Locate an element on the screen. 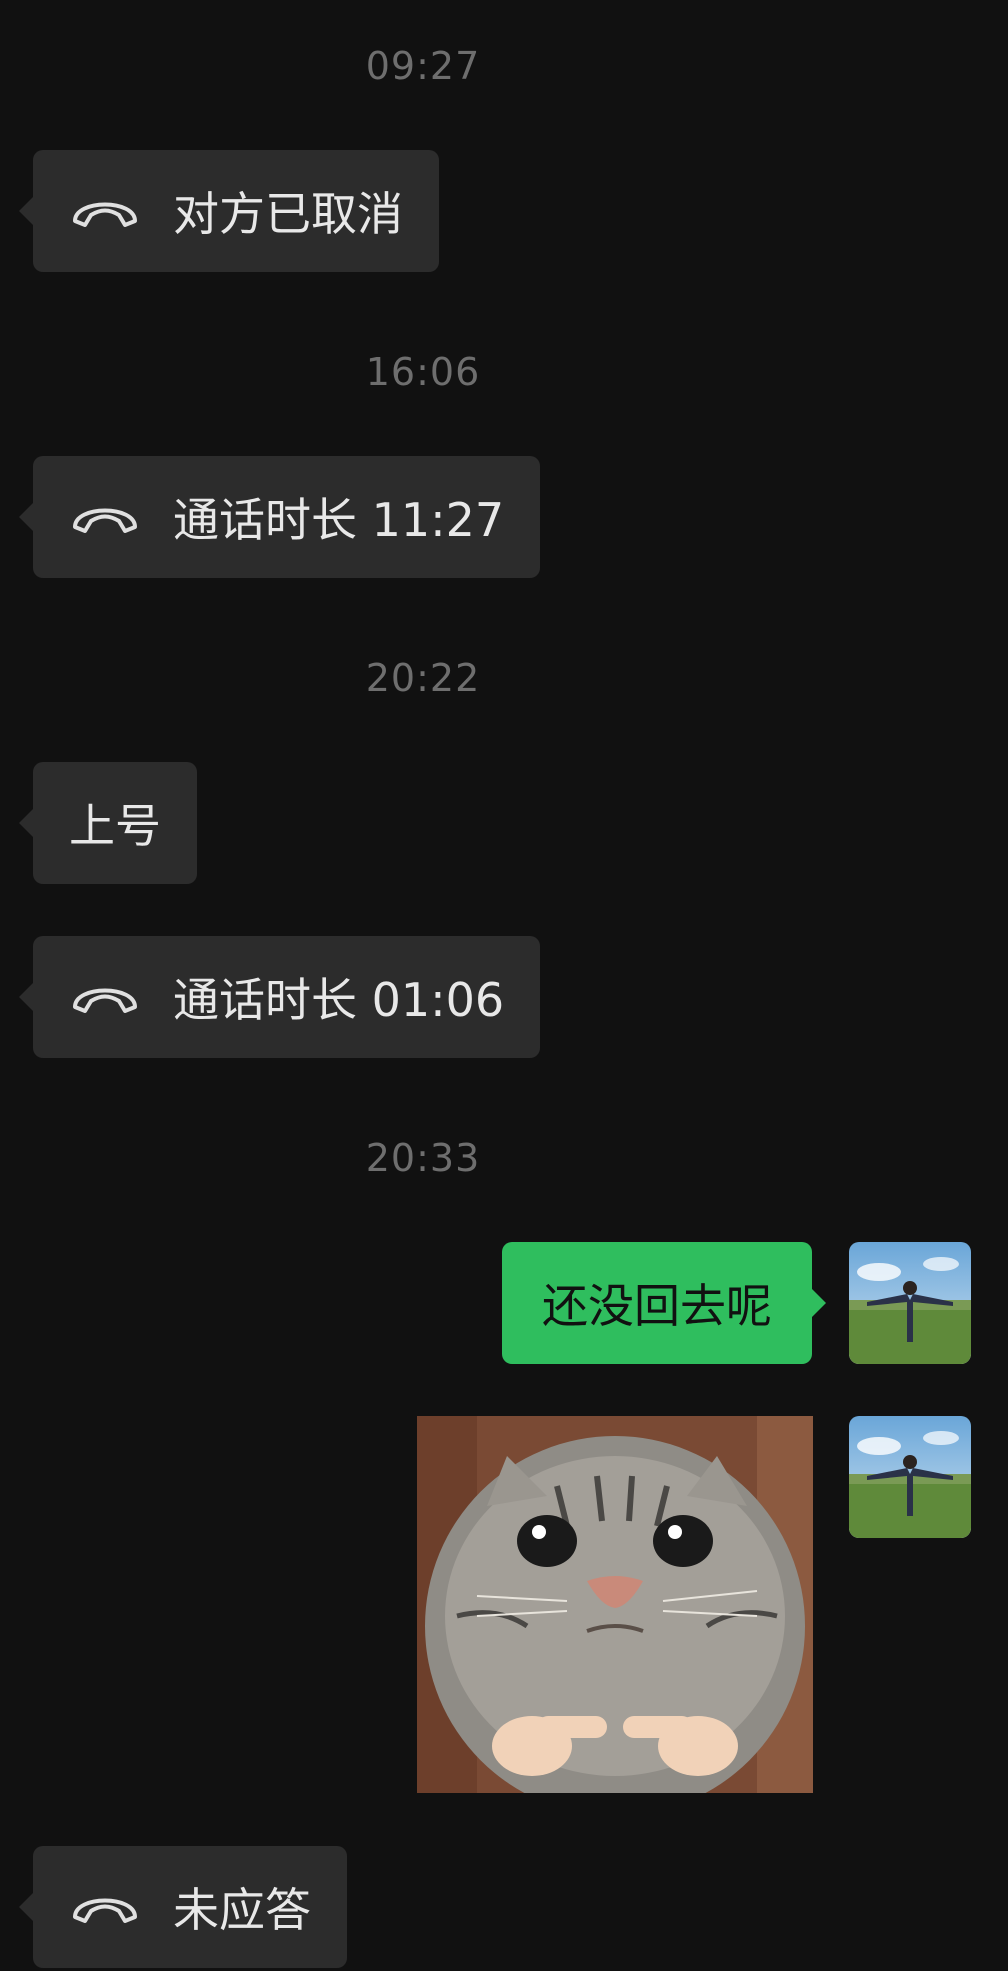 This screenshot has height=1971, width=1008. call-status-text: 未应答 is located at coordinates (242, 1910).